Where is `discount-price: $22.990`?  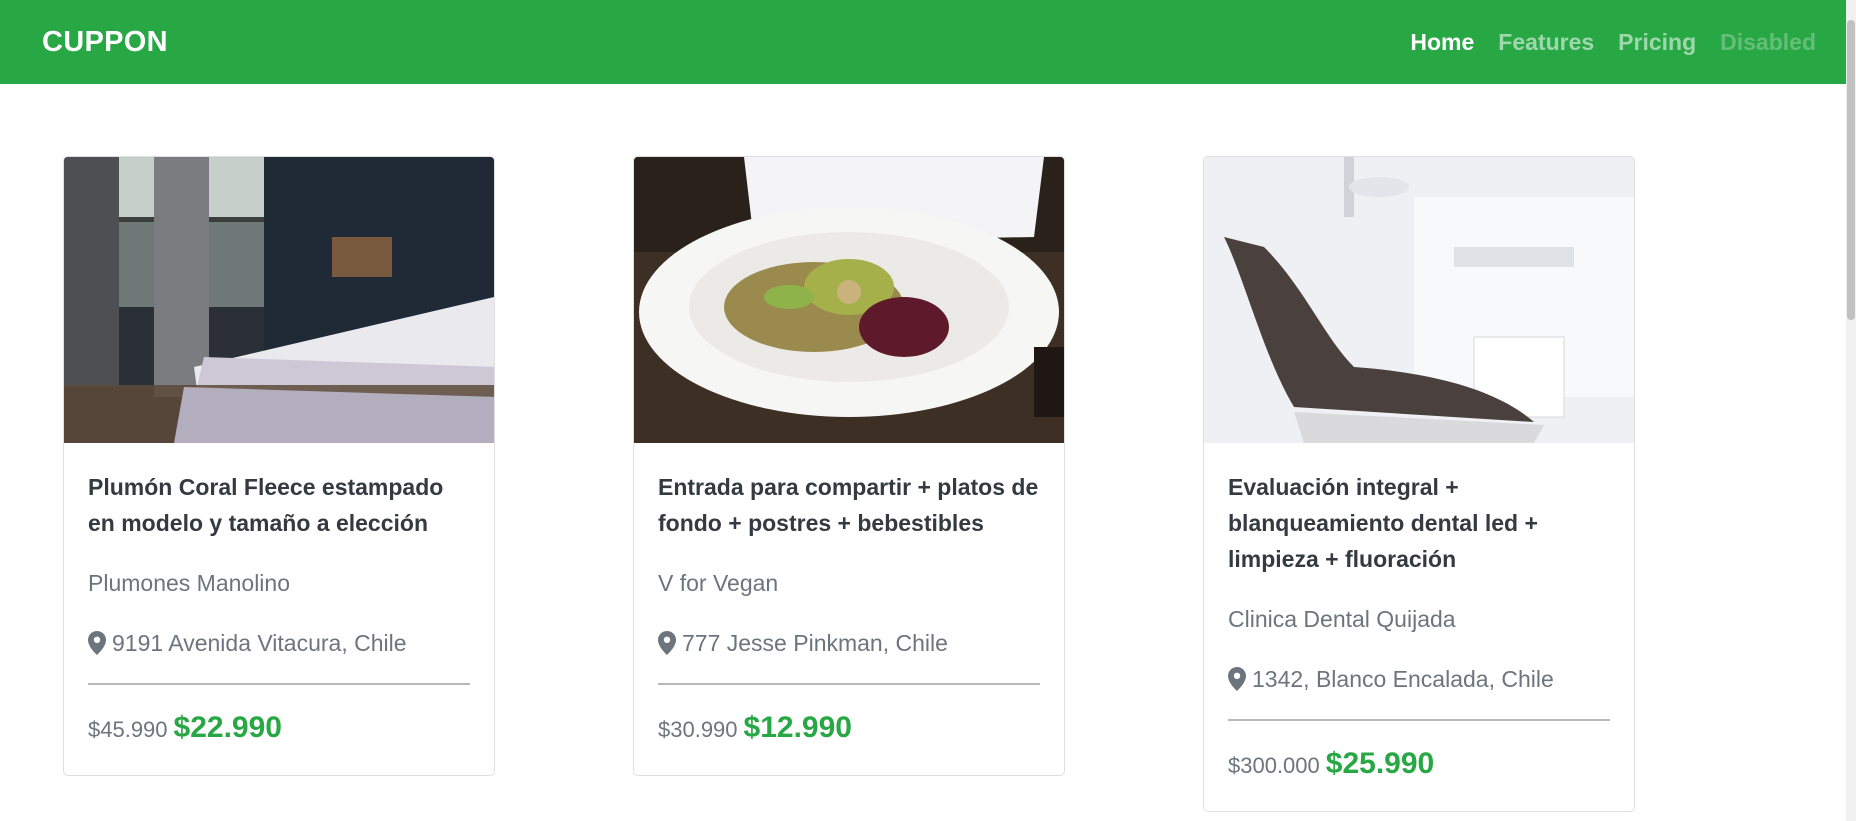 discount-price: $22.990 is located at coordinates (227, 727).